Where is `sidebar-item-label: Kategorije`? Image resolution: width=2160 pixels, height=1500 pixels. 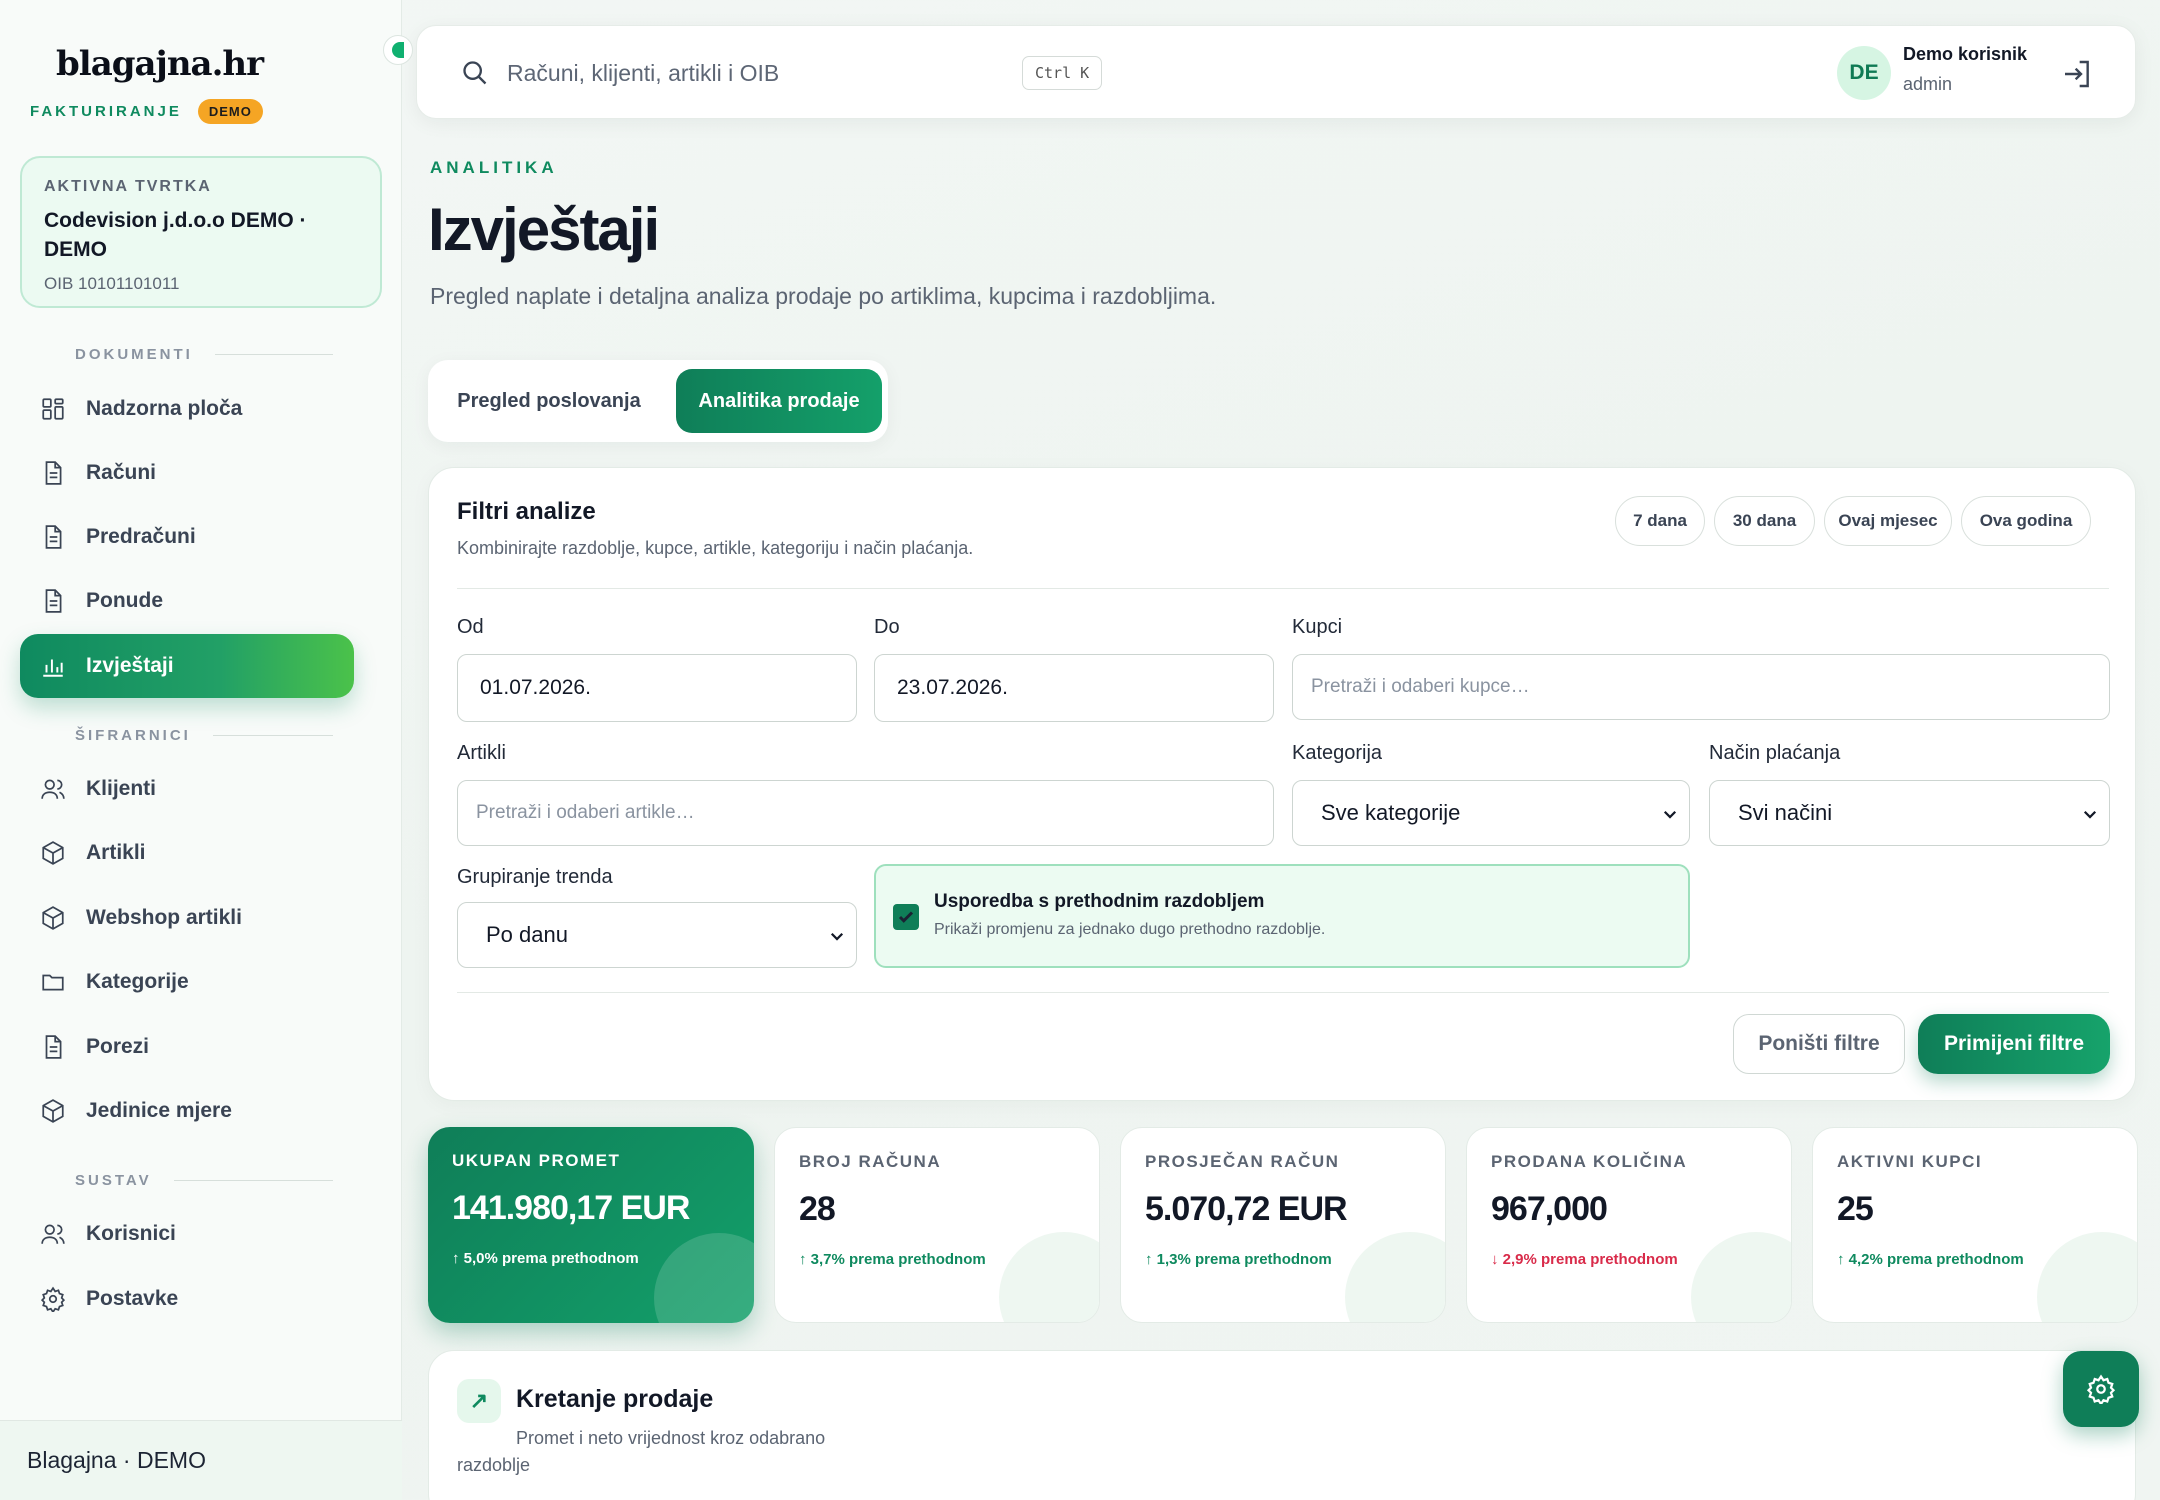
sidebar-item-label: Kategorije is located at coordinates (137, 981).